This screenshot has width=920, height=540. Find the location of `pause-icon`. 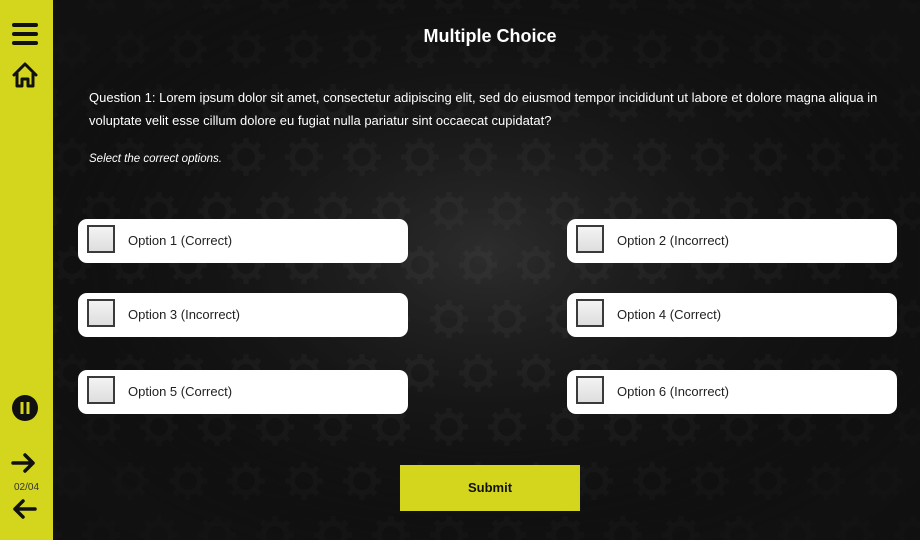

pause-icon is located at coordinates (25, 408).